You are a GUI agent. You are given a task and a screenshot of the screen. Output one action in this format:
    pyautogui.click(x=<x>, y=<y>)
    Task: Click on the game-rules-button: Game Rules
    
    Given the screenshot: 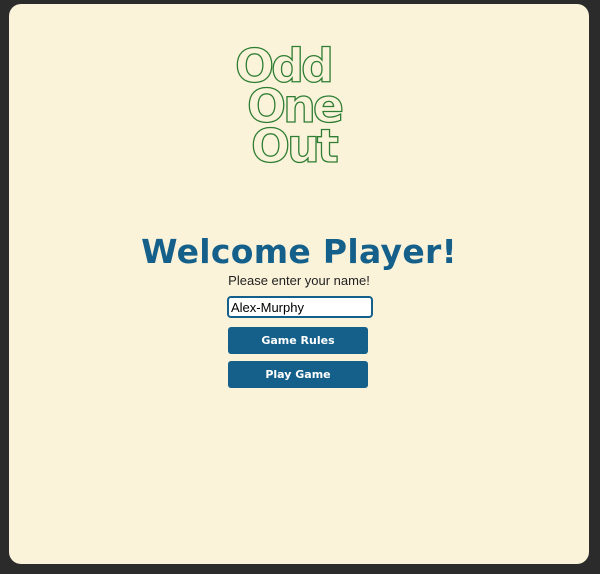 What is the action you would take?
    pyautogui.click(x=298, y=340)
    